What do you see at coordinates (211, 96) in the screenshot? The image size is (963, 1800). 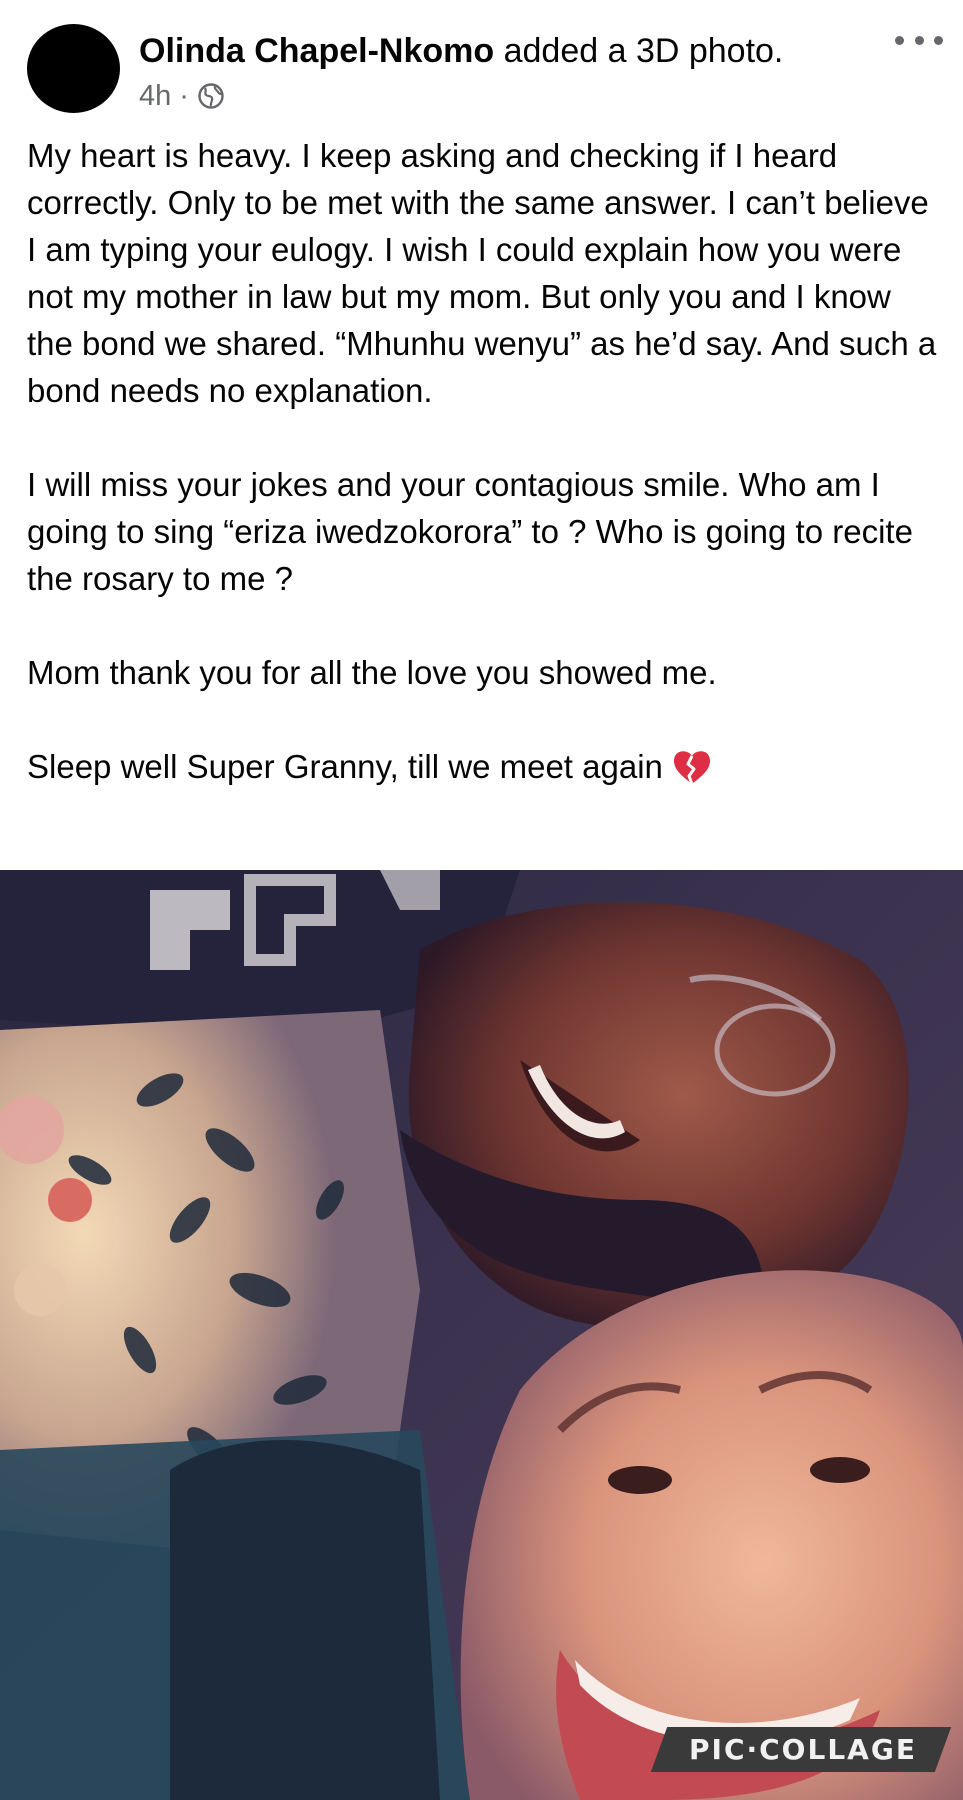 I see `globe-icon` at bounding box center [211, 96].